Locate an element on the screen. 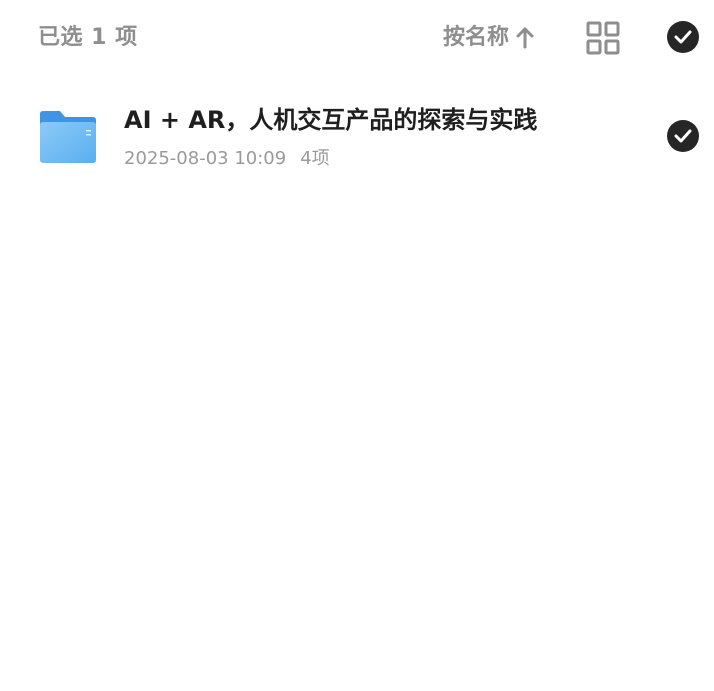  item-select-checkbox is located at coordinates (683, 136).